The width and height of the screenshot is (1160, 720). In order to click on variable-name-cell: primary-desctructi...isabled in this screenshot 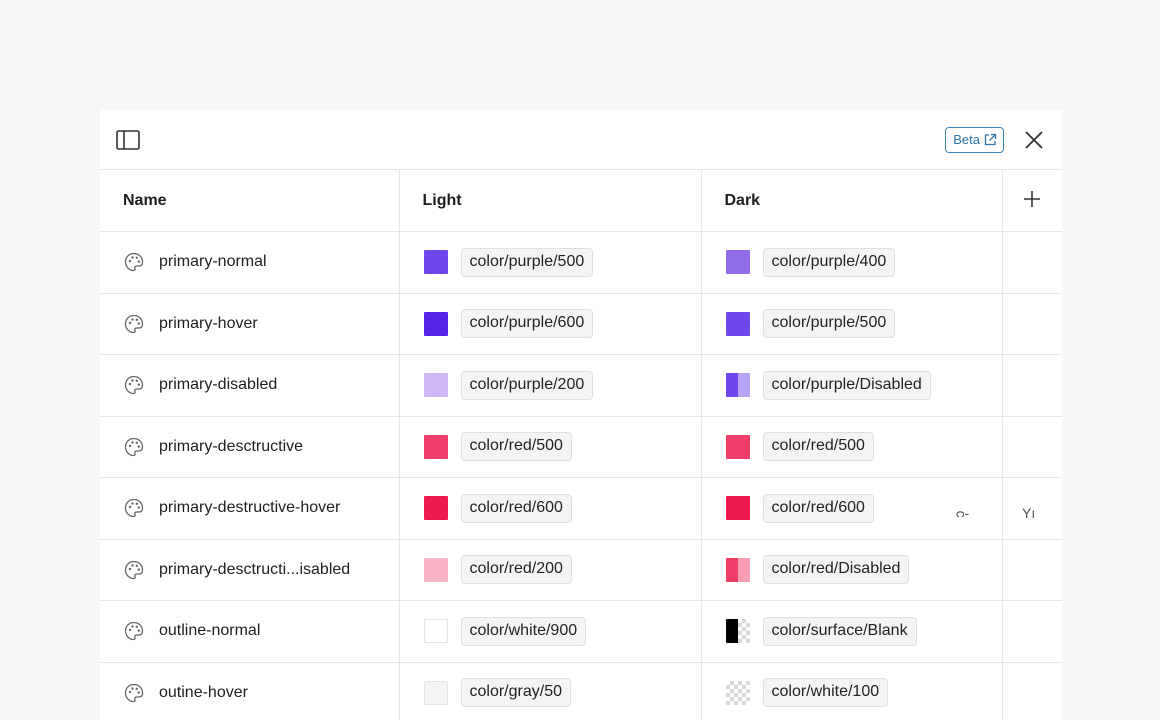, I will do `click(250, 570)`.